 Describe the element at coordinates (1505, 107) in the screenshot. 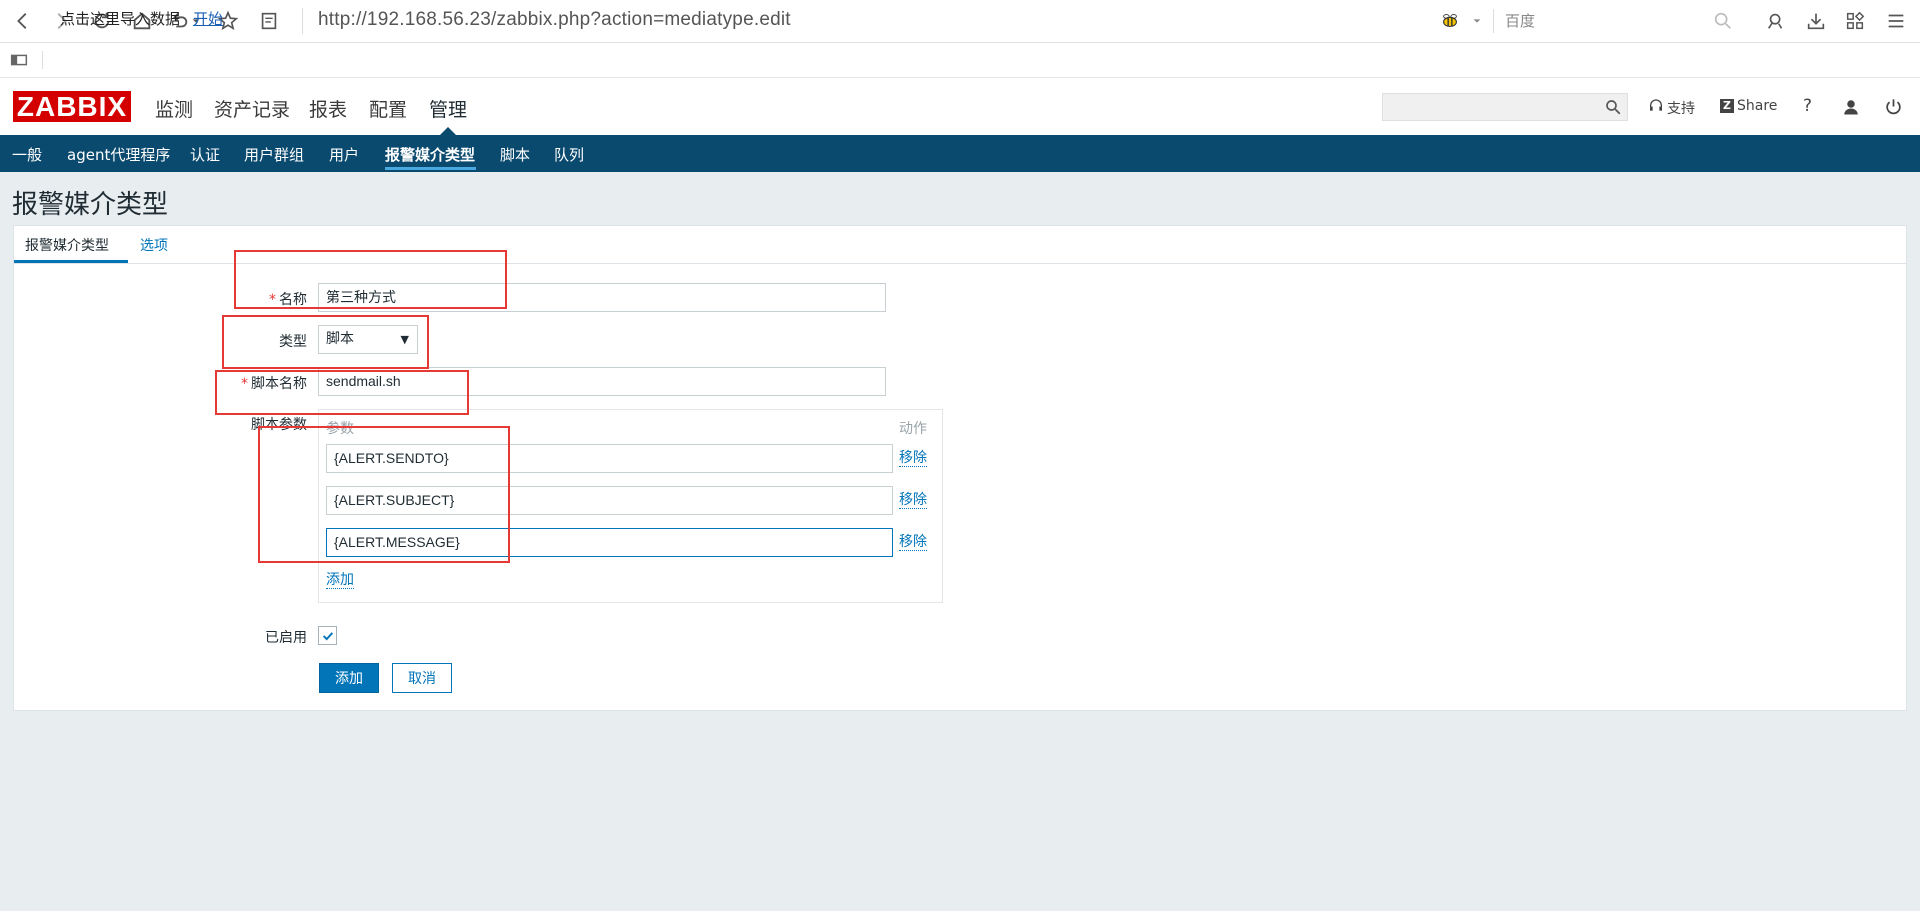

I see `header-search-input` at that location.